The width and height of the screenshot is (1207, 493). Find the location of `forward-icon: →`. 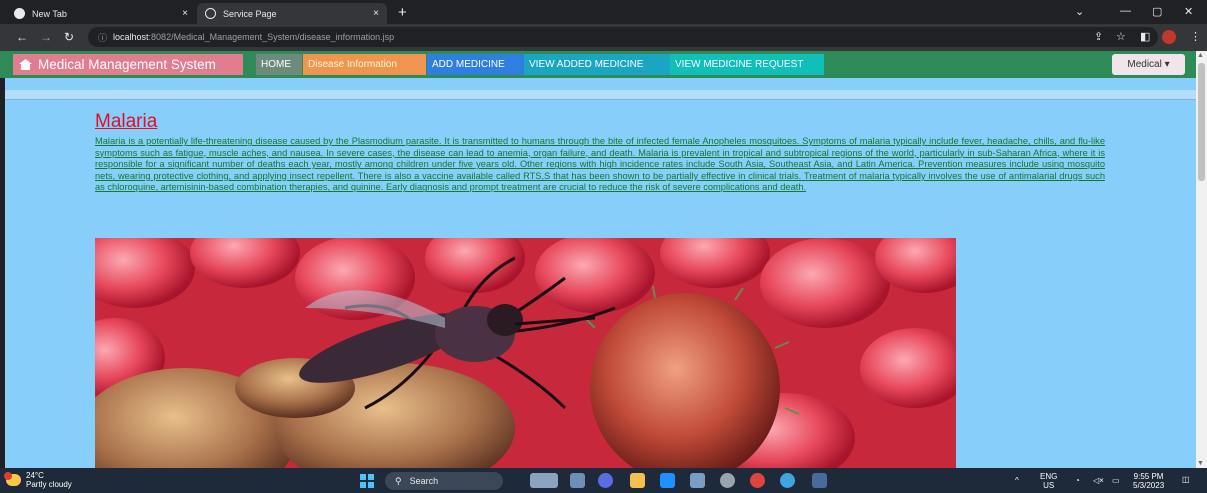

forward-icon: → is located at coordinates (46, 37).